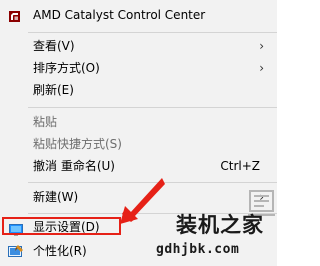 The image size is (320, 266). Describe the element at coordinates (142, 201) in the screenshot. I see `red-arrow-icon` at that location.